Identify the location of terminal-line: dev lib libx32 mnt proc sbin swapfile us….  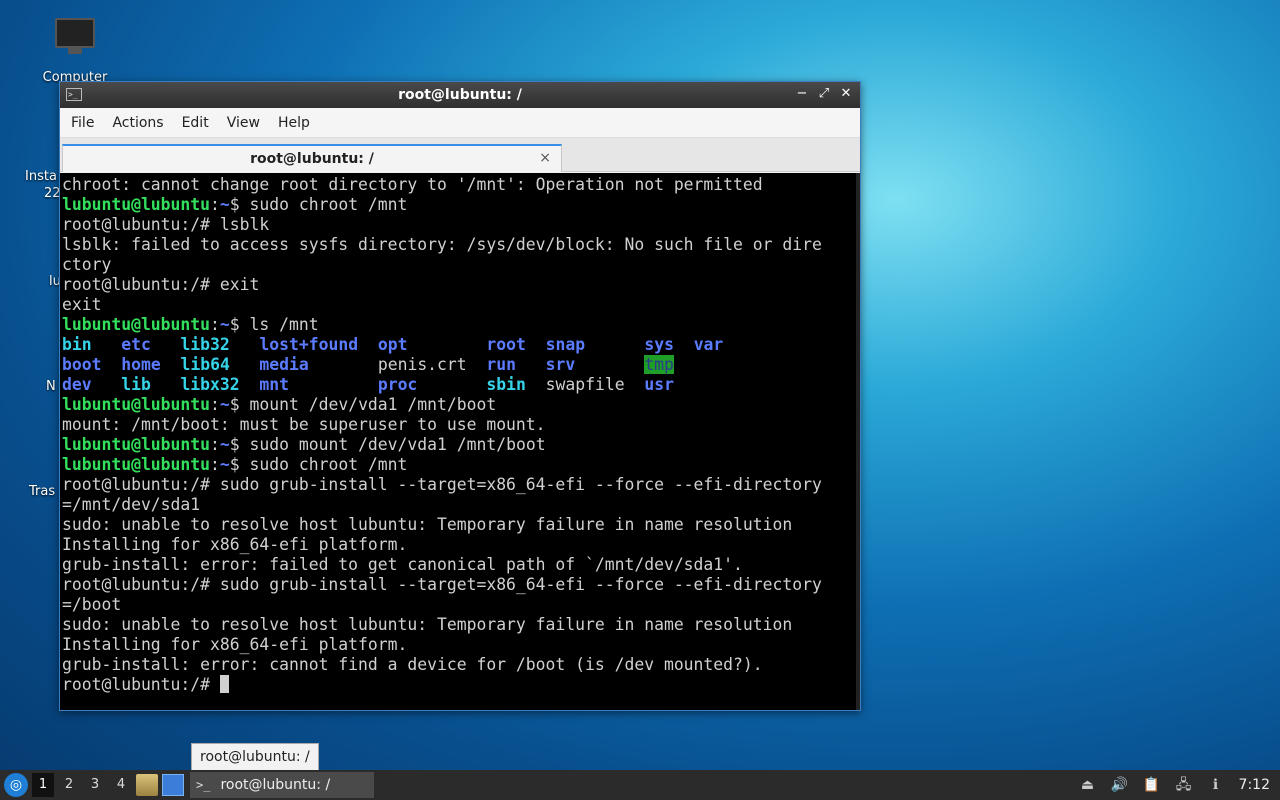
(368, 384).